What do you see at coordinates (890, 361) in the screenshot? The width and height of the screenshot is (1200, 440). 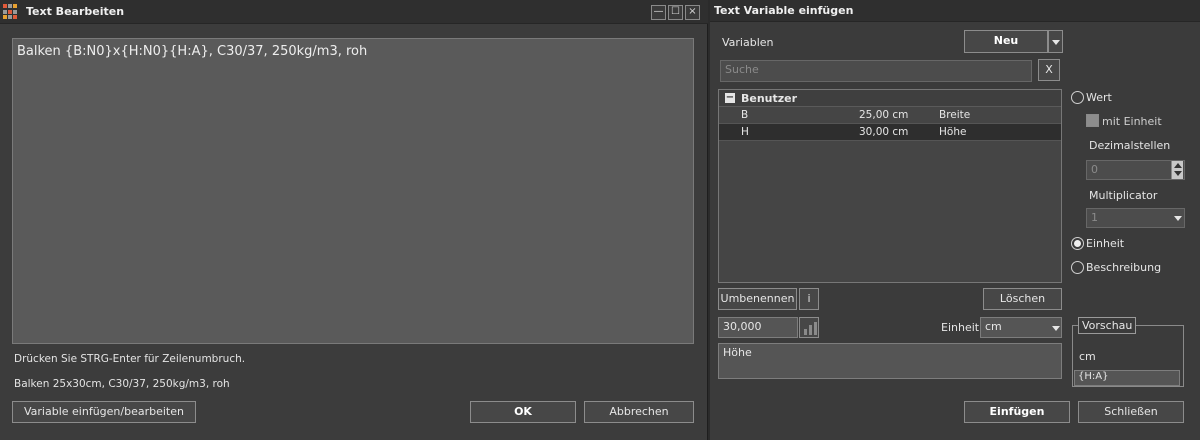 I see `description-textarea: Höhe` at bounding box center [890, 361].